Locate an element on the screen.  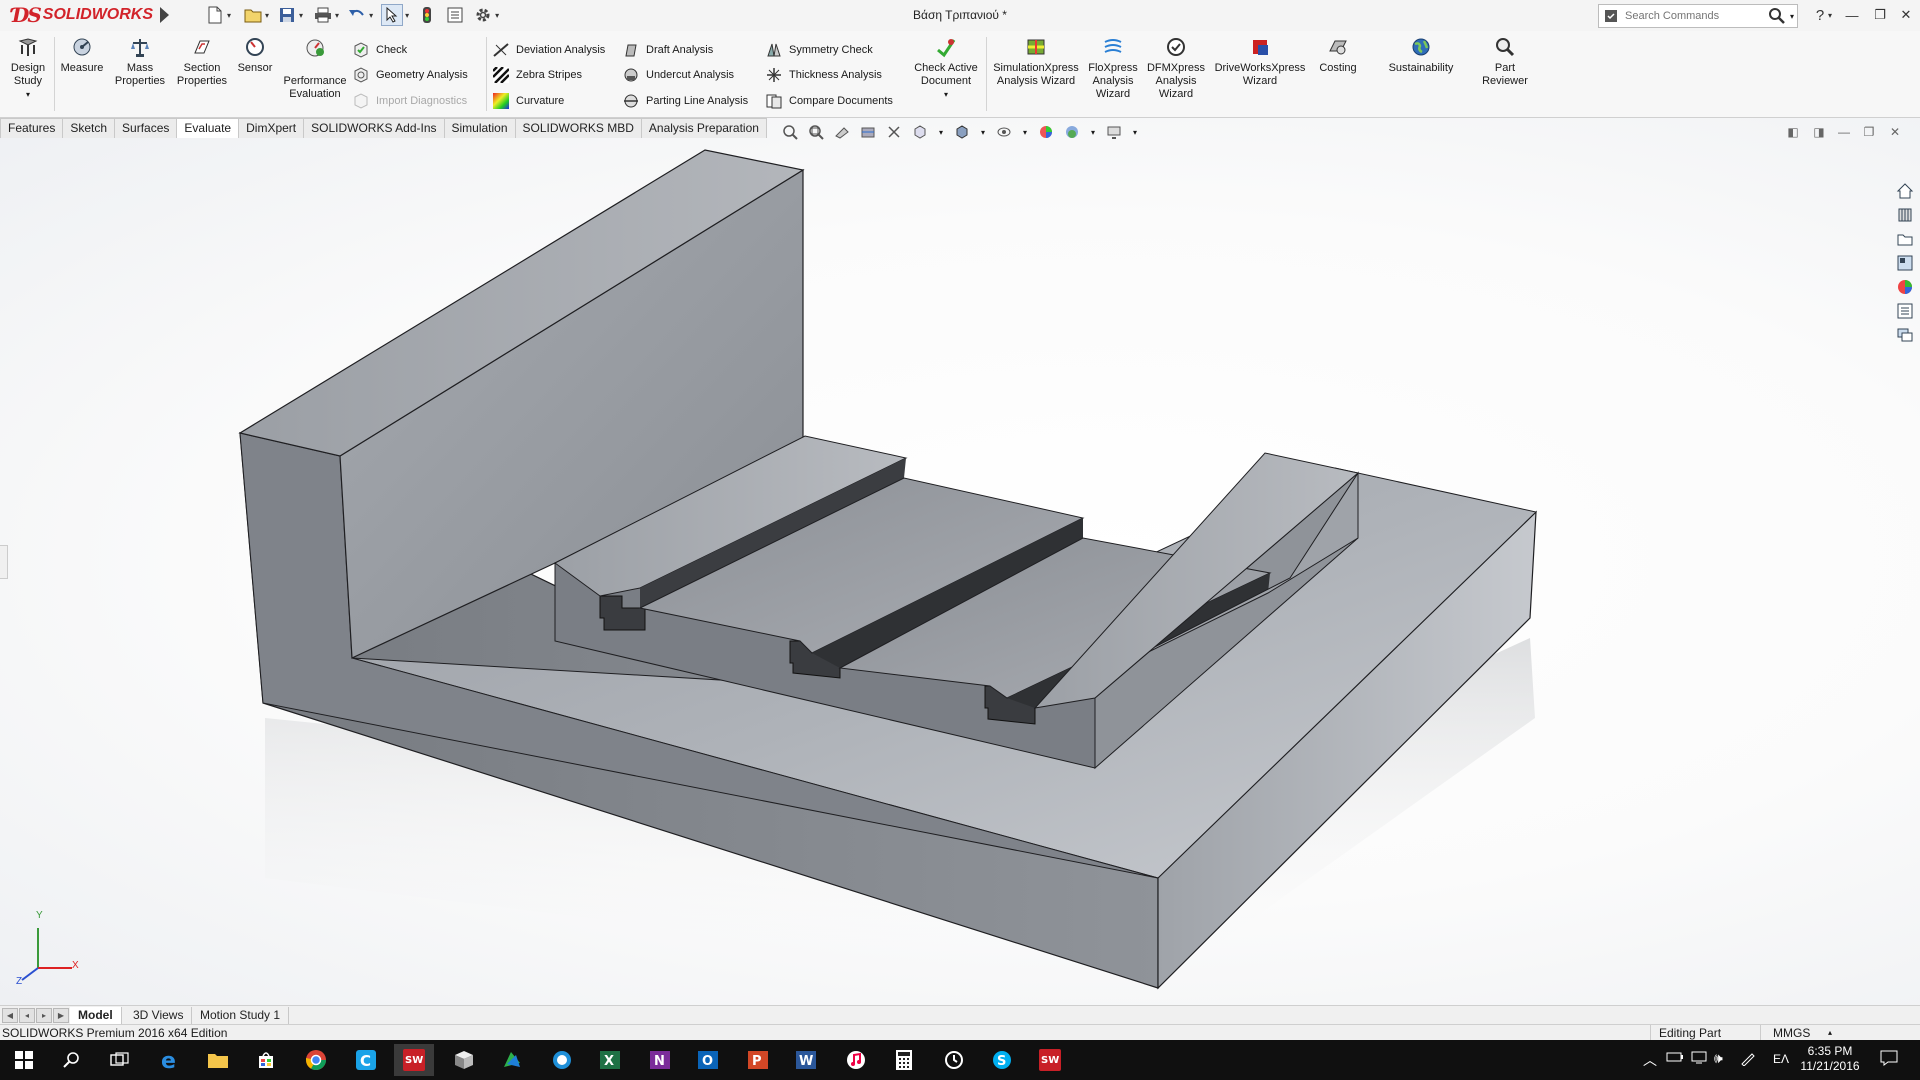
display-style-dropdown-icon: ▾ is located at coordinates (983, 132).